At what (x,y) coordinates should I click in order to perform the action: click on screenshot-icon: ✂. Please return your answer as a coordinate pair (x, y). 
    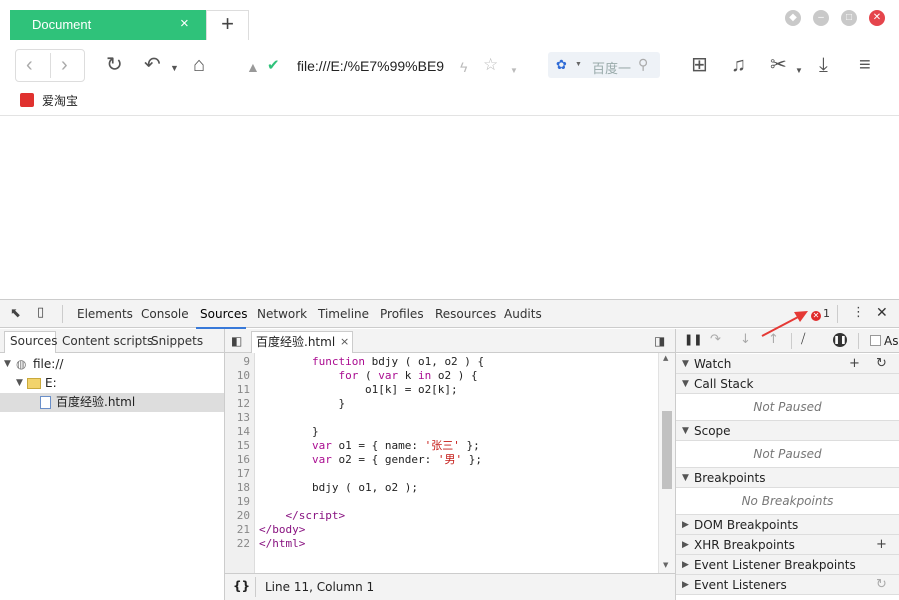
    Looking at the image, I should click on (778, 65).